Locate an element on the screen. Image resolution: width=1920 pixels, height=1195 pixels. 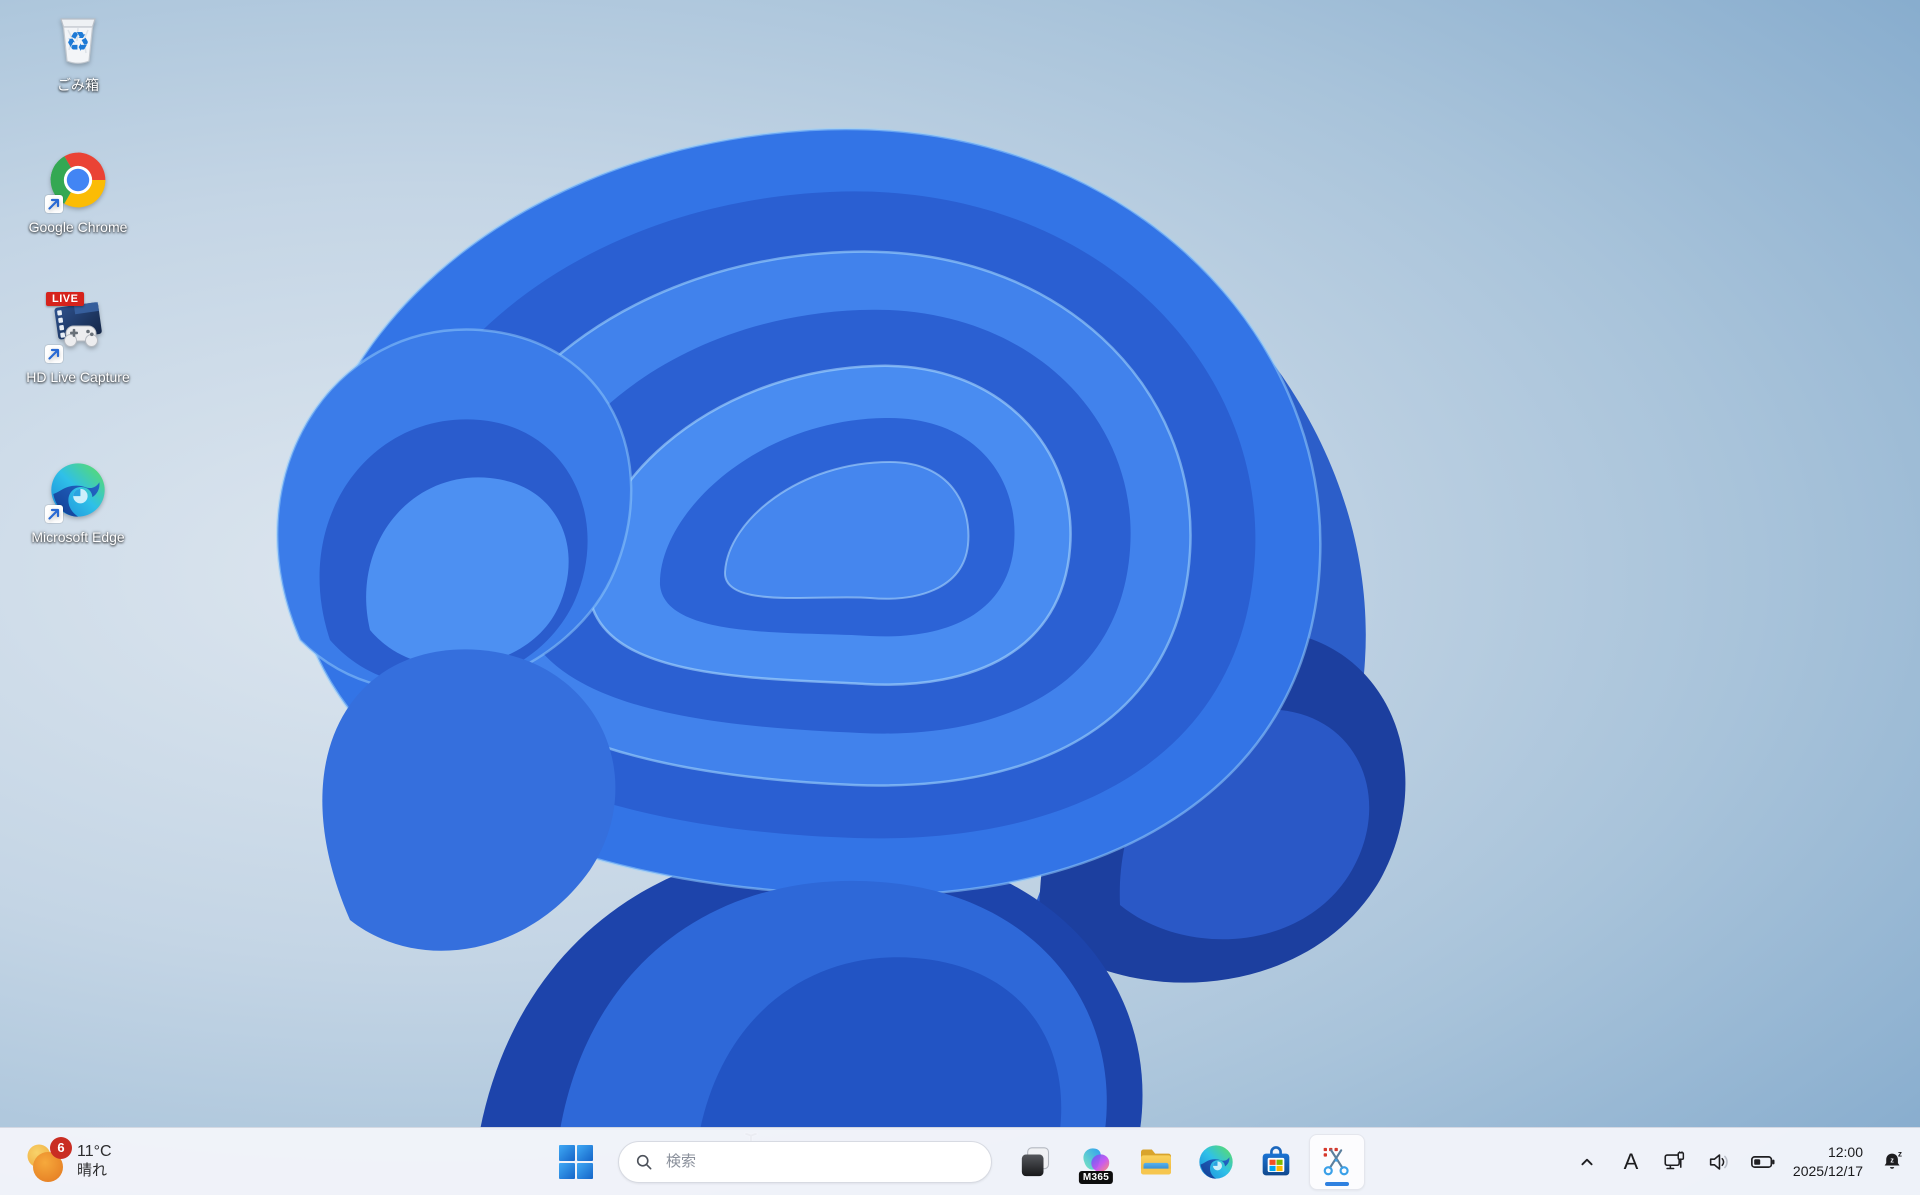
do-not-disturb-bell-icon: z z is located at coordinates (1893, 1159).